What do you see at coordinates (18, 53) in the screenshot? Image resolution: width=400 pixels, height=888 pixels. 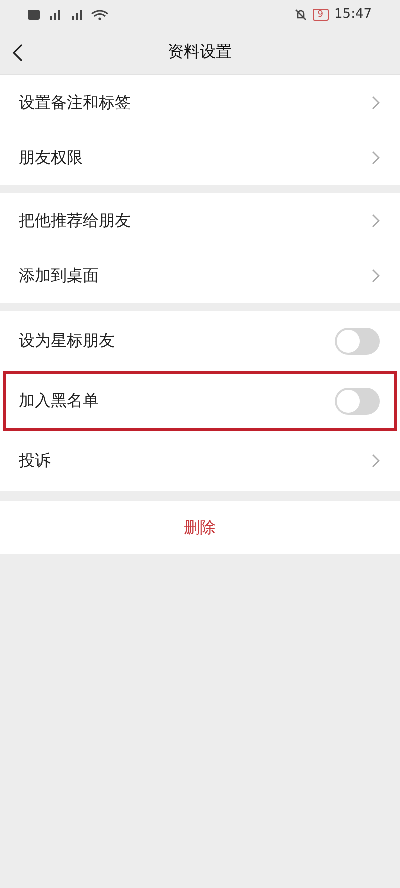 I see `back-icon` at bounding box center [18, 53].